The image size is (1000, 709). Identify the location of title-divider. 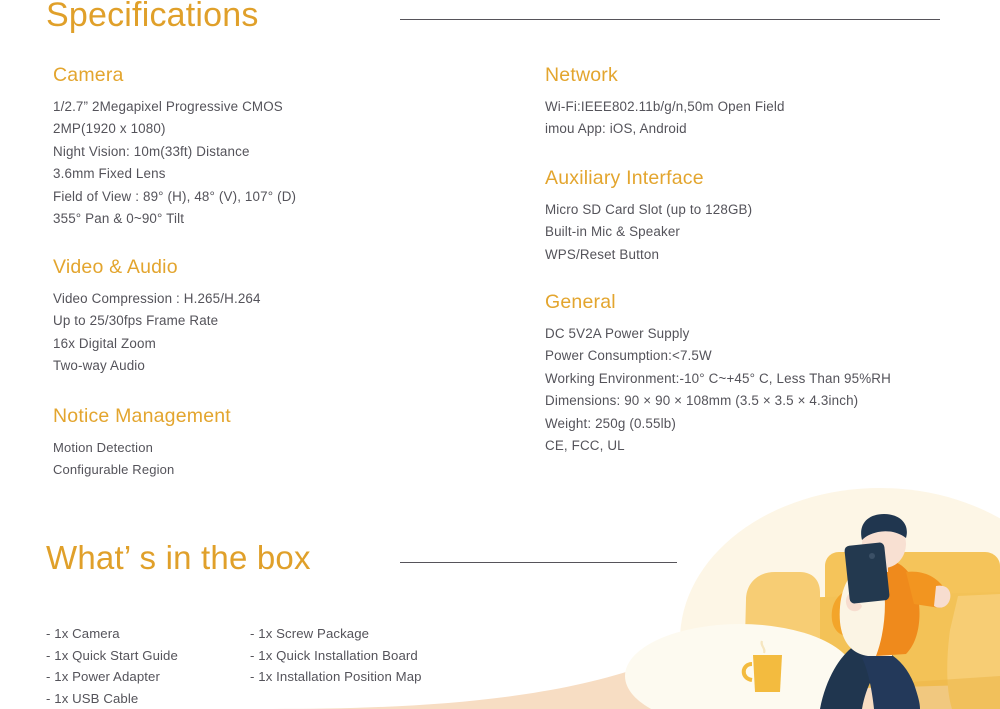
(670, 19).